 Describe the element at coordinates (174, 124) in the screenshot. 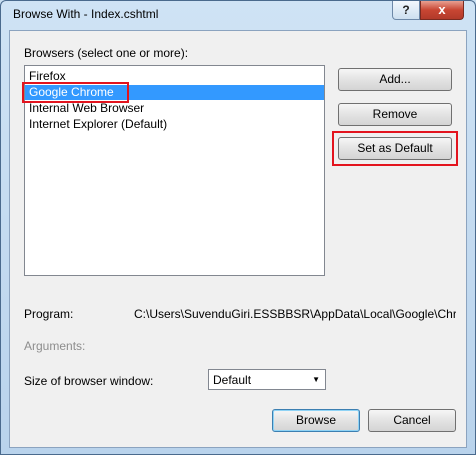

I see `list-item: Internet Explorer (Default)` at that location.